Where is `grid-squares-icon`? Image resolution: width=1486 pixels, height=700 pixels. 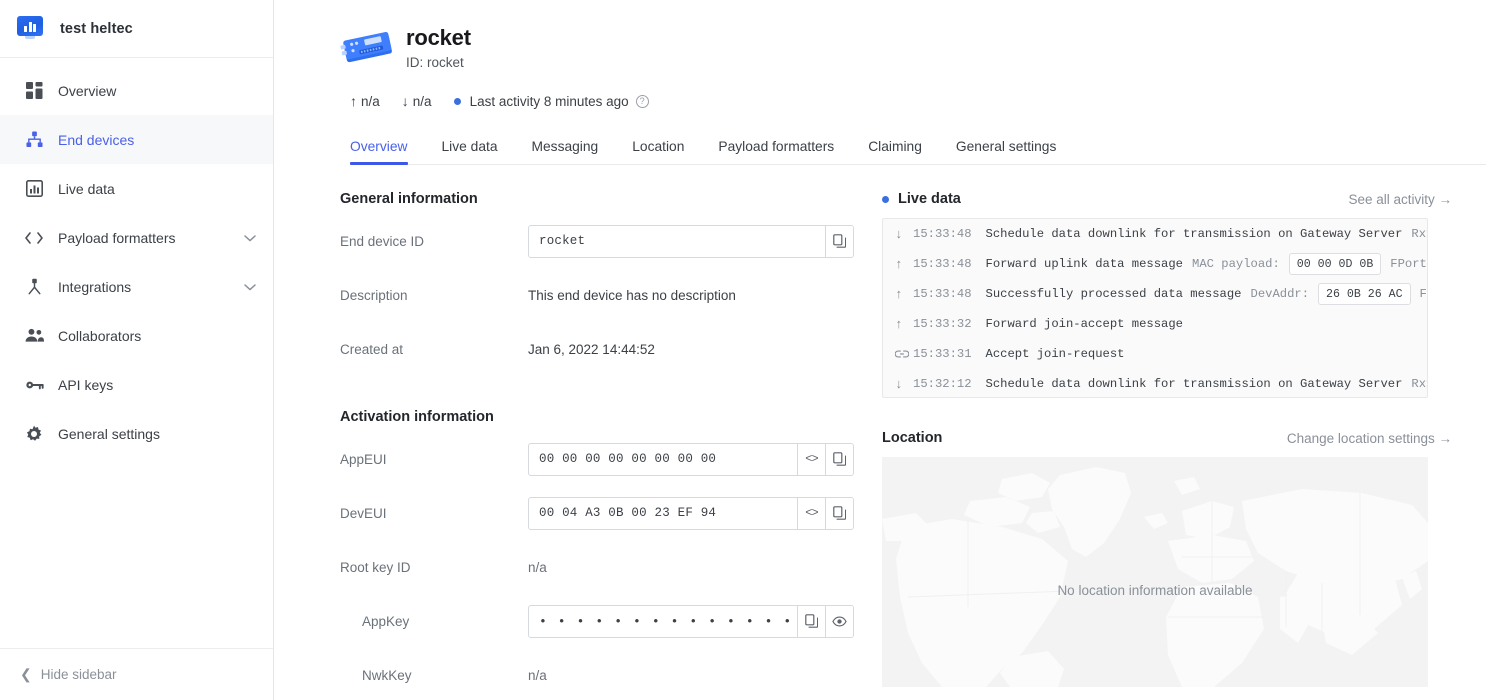
grid-squares-icon is located at coordinates (34, 91).